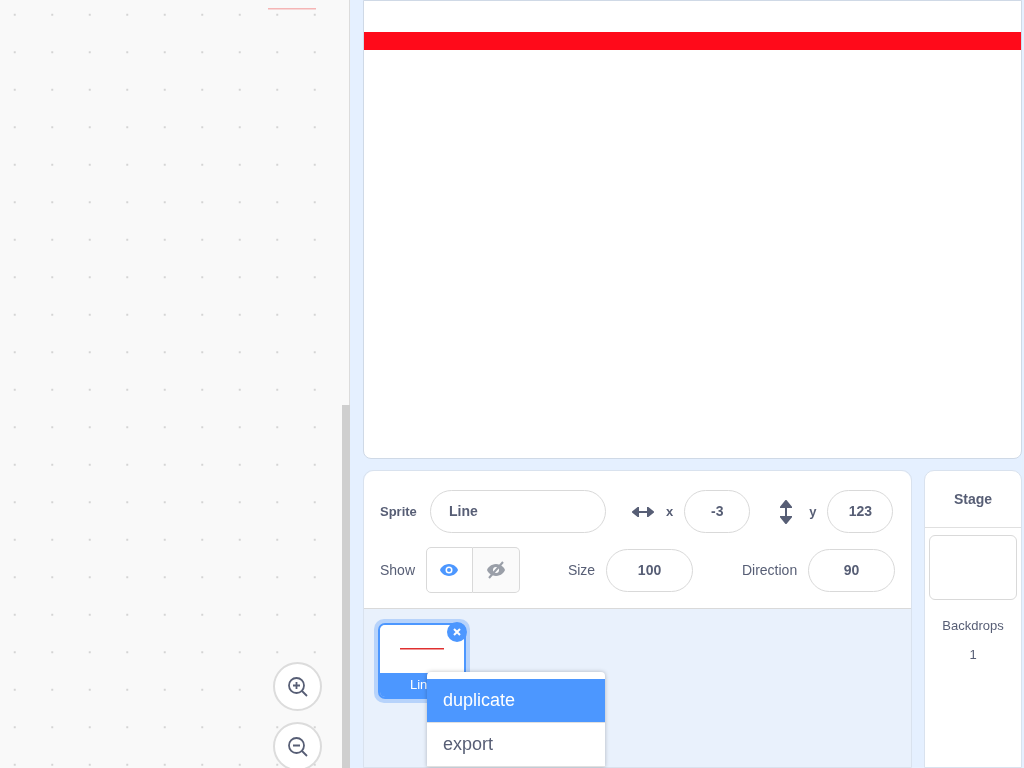  I want to click on zoom-out-icon, so click(297, 746).